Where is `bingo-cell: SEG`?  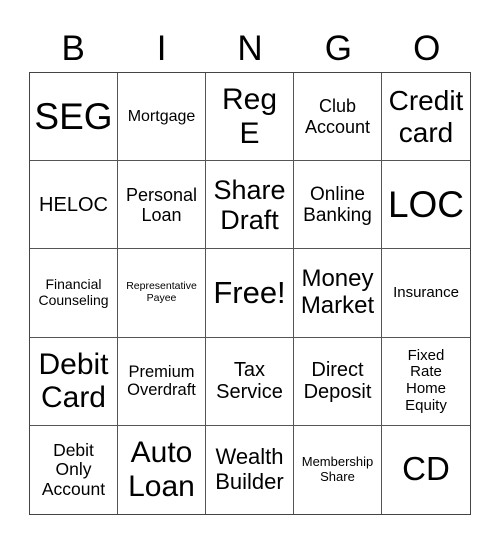
bingo-cell: SEG is located at coordinates (74, 117).